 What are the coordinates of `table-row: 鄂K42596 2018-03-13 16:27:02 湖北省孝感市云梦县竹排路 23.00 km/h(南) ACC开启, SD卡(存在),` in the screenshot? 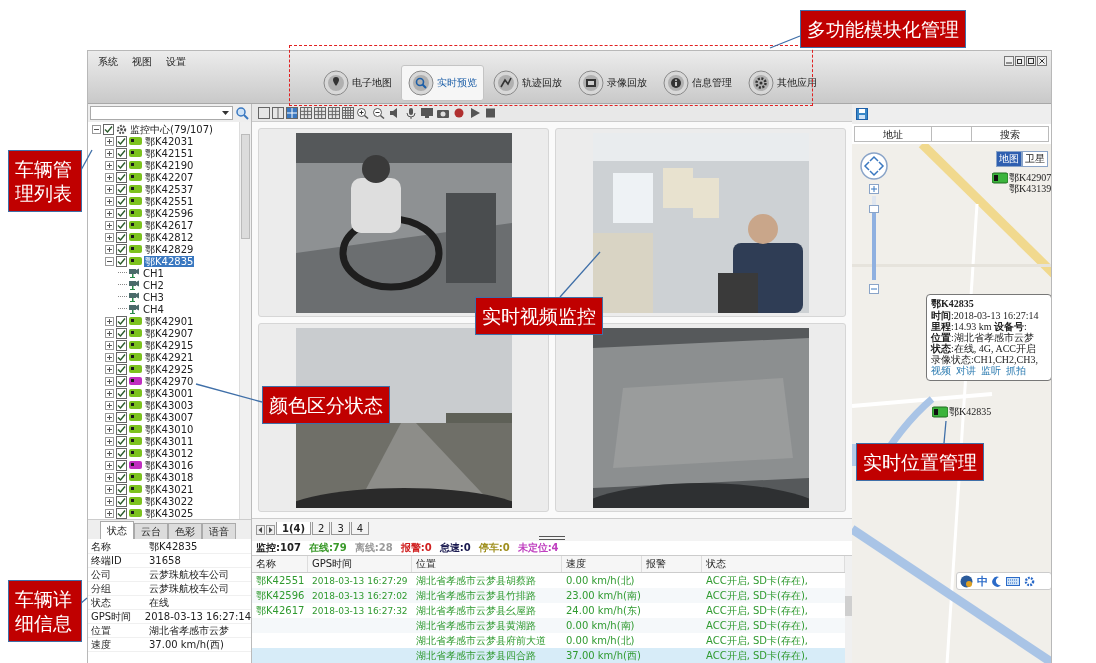 It's located at (548, 595).